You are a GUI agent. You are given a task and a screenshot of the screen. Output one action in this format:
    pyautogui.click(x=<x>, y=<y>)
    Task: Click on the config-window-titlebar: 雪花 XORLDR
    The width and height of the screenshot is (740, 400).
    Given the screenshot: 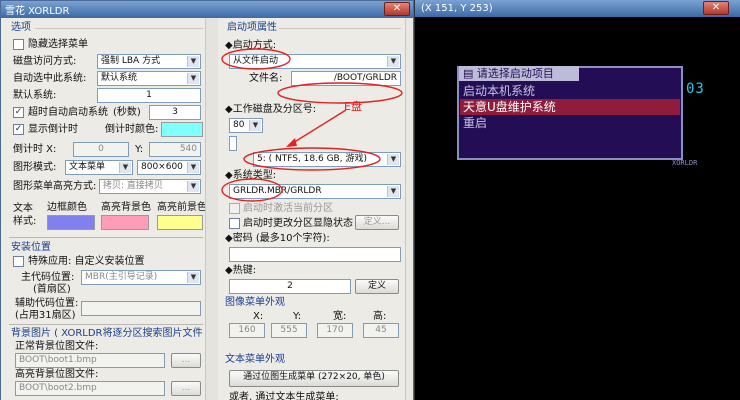 What is the action you would take?
    pyautogui.click(x=207, y=9)
    